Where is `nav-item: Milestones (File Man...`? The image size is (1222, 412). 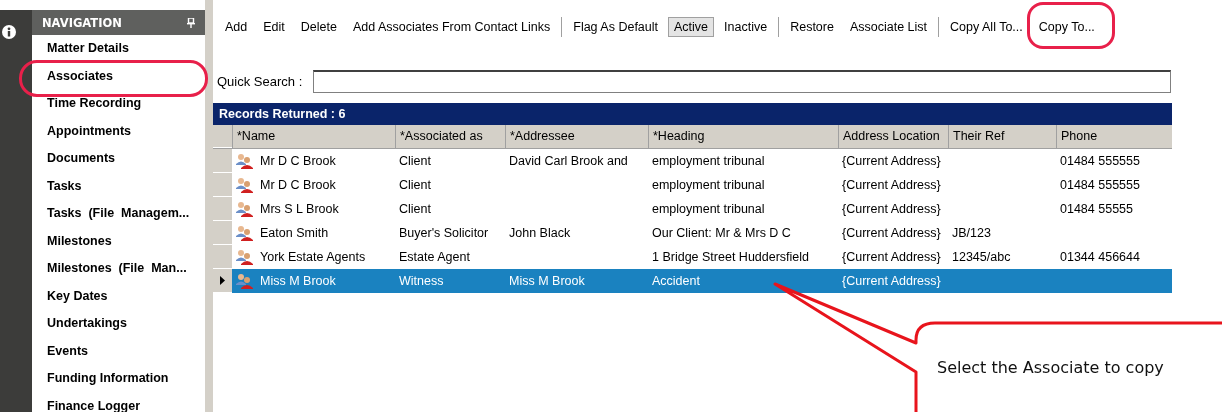
nav-item: Milestones (File Man... is located at coordinates (118, 269).